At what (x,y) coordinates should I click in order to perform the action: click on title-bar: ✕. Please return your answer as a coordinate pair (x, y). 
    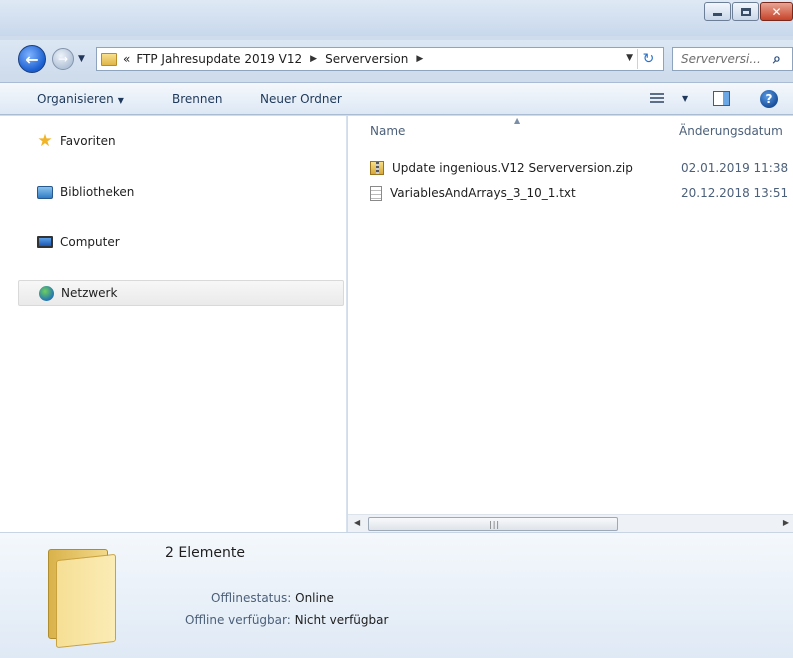
    Looking at the image, I should click on (396, 18).